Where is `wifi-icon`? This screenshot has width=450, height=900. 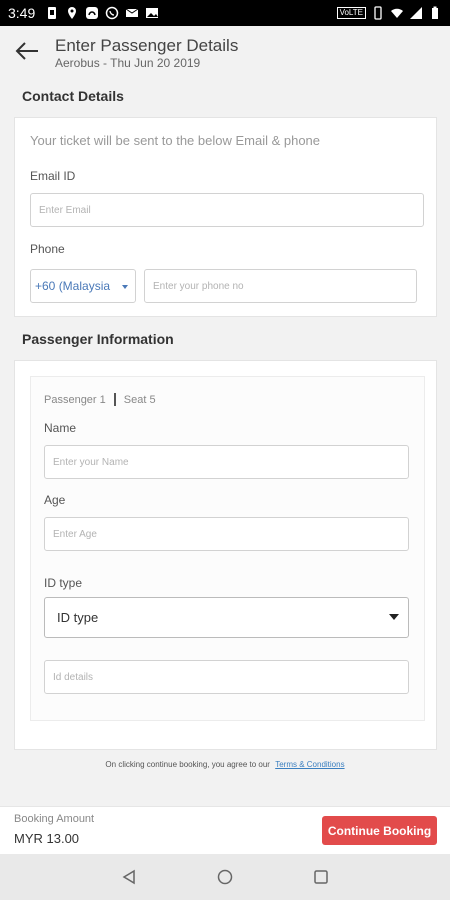
wifi-icon is located at coordinates (397, 13).